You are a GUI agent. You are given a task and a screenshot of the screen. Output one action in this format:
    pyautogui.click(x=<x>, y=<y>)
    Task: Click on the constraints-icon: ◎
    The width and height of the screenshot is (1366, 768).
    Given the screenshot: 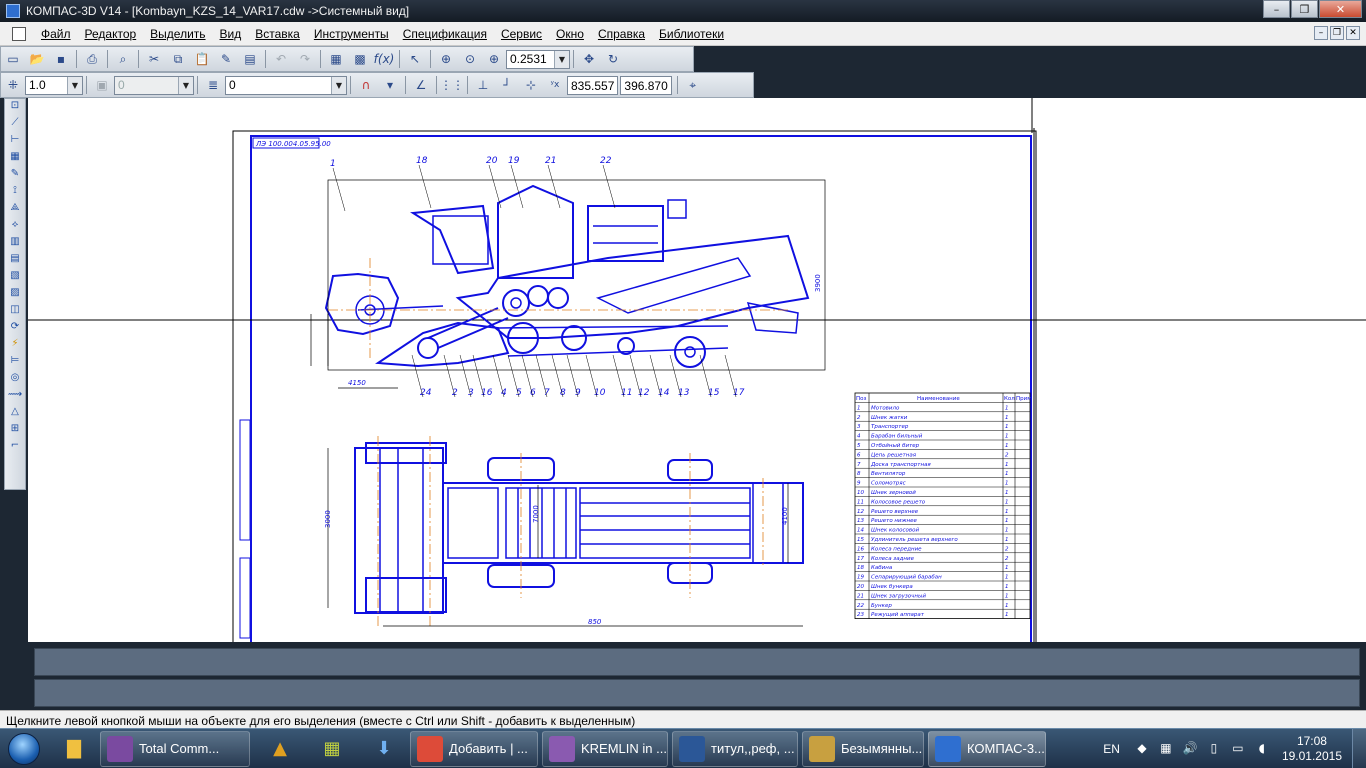 What is the action you would take?
    pyautogui.click(x=15, y=380)
    